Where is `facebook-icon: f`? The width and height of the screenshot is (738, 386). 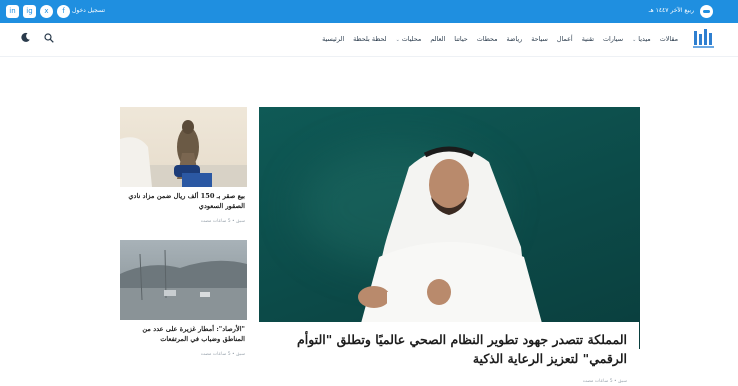
facebook-icon: f is located at coordinates (63, 11).